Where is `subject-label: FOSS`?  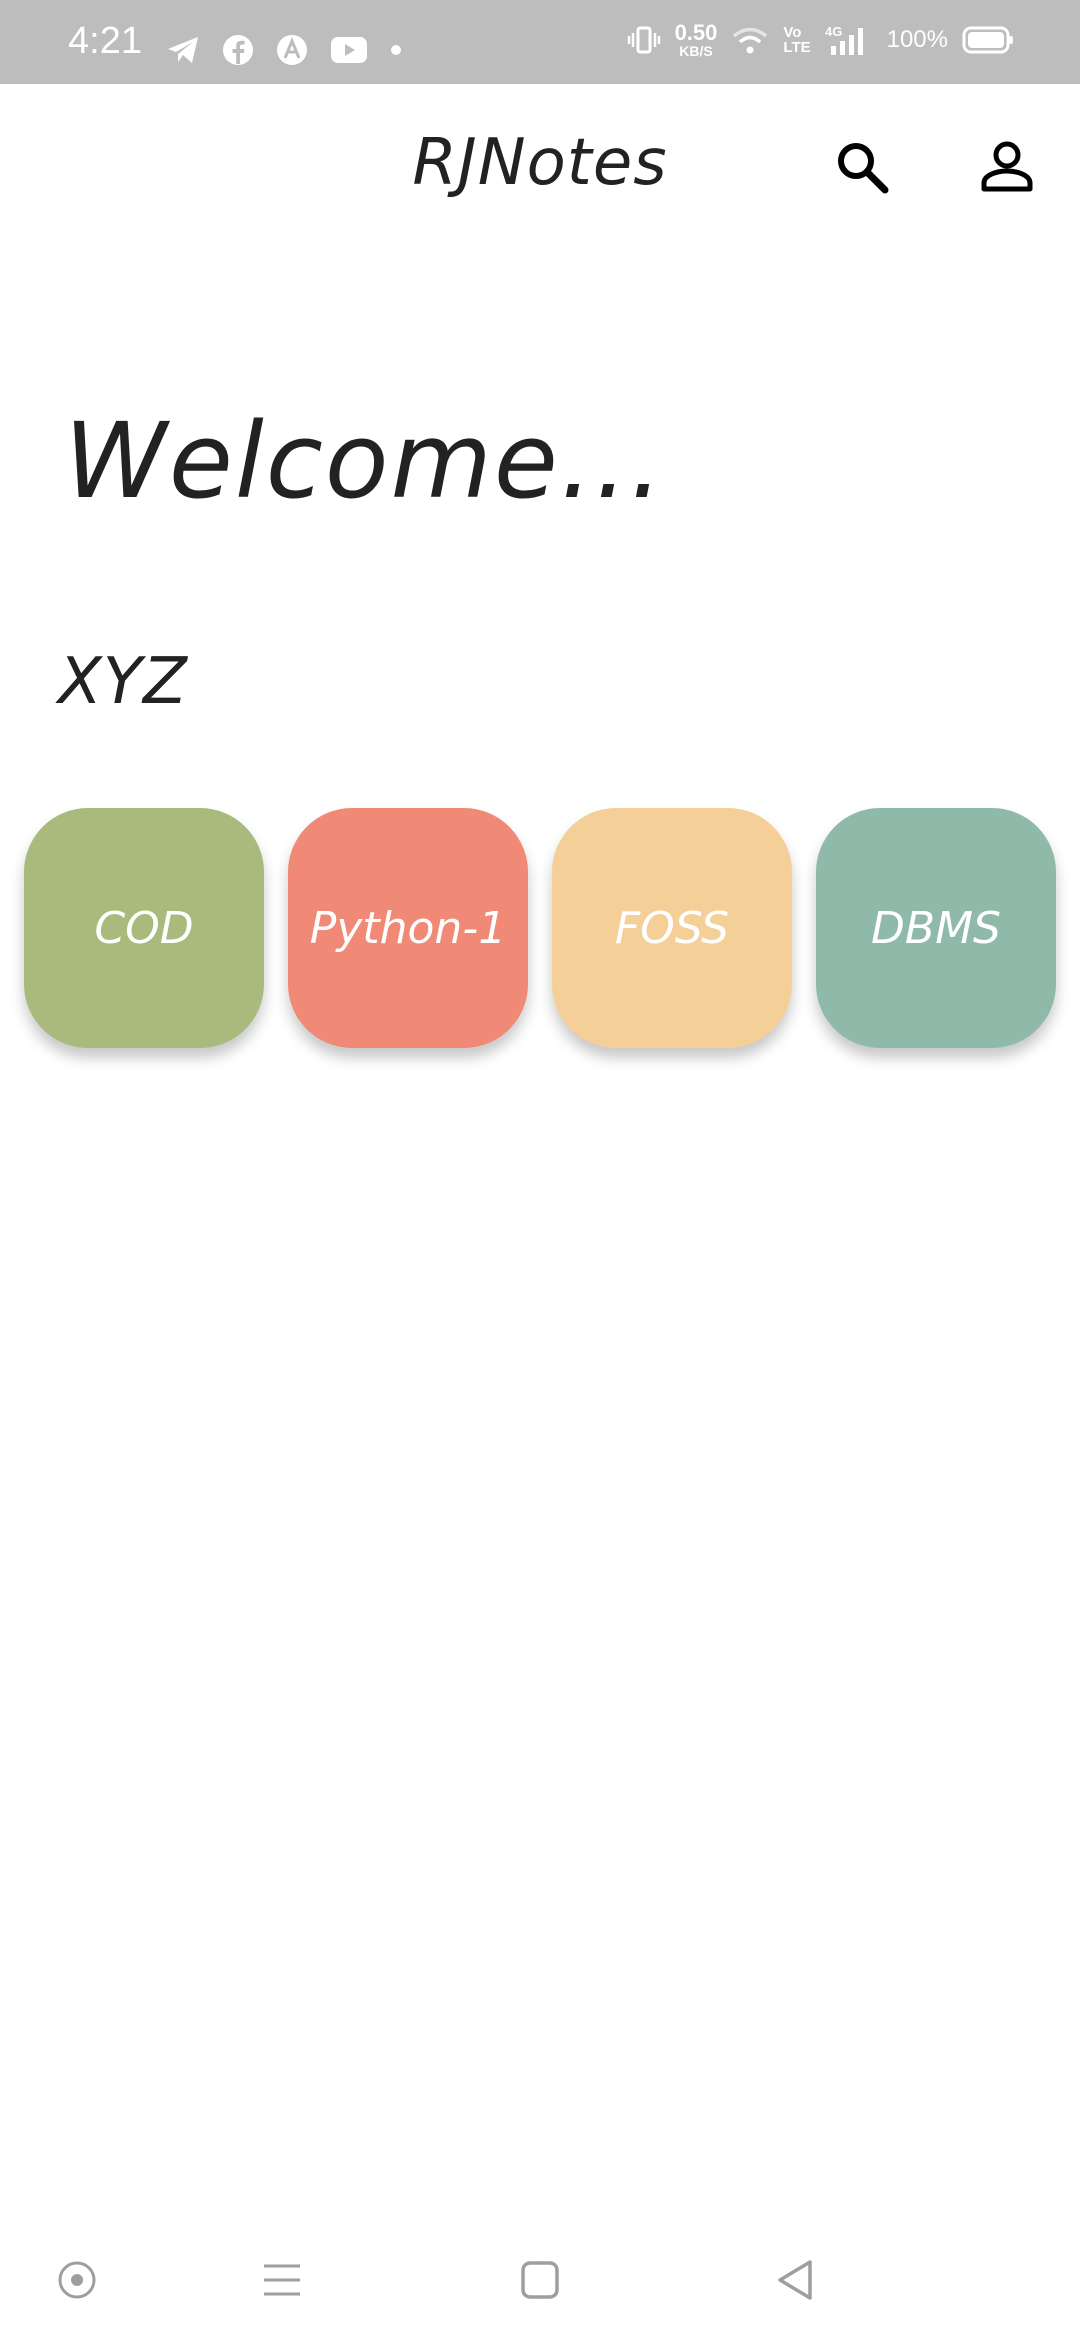 subject-label: FOSS is located at coordinates (672, 928).